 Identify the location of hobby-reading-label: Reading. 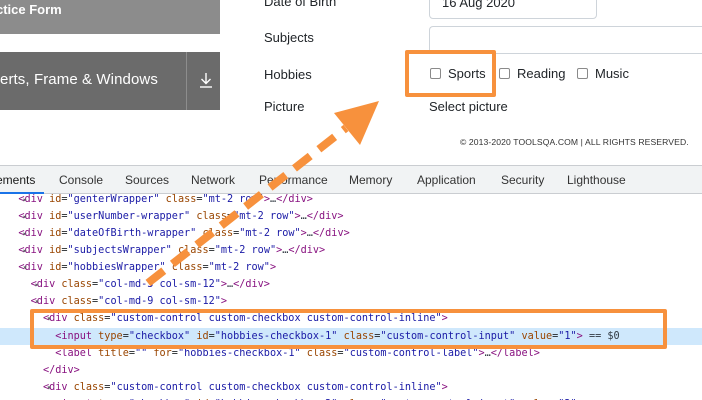
(541, 73).